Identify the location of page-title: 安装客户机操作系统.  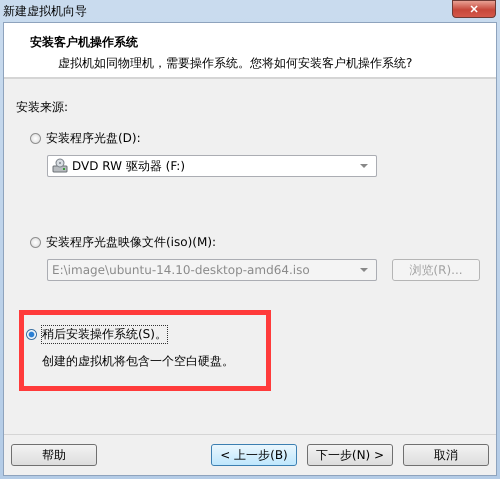
(84, 42).